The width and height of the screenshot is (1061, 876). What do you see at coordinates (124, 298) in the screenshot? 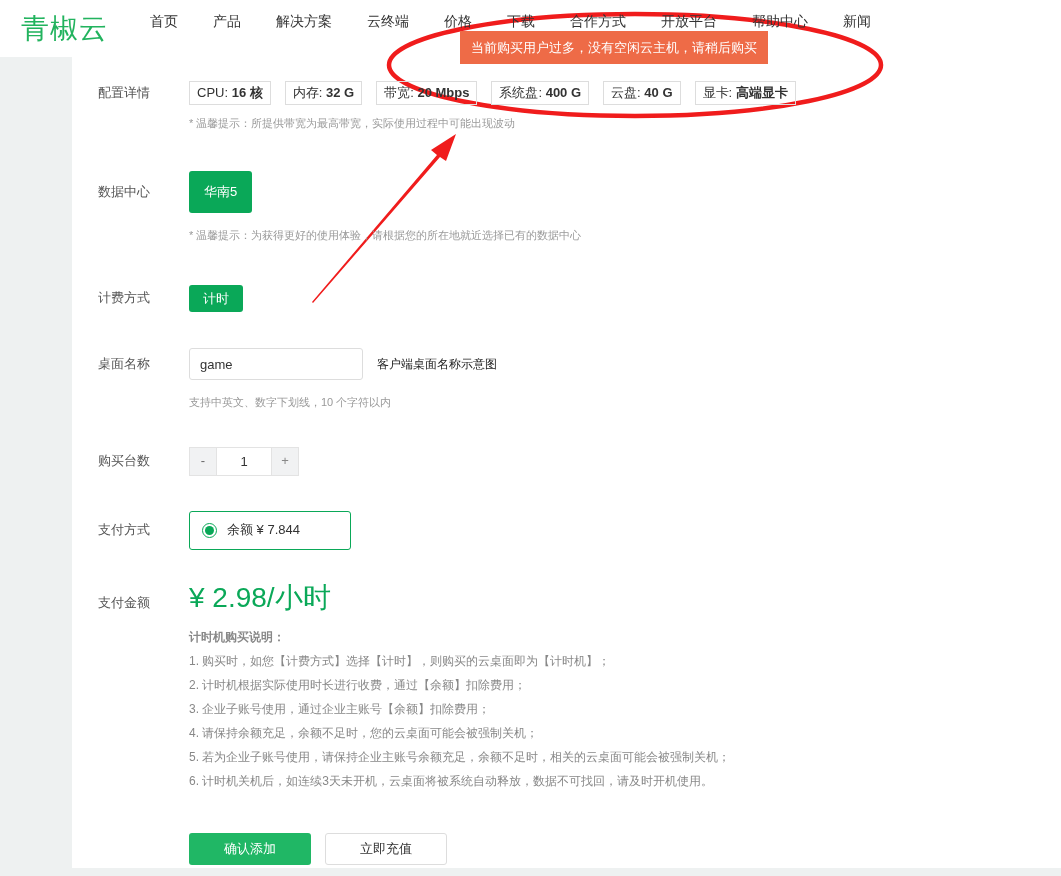
I see `field-label: 计费方式` at bounding box center [124, 298].